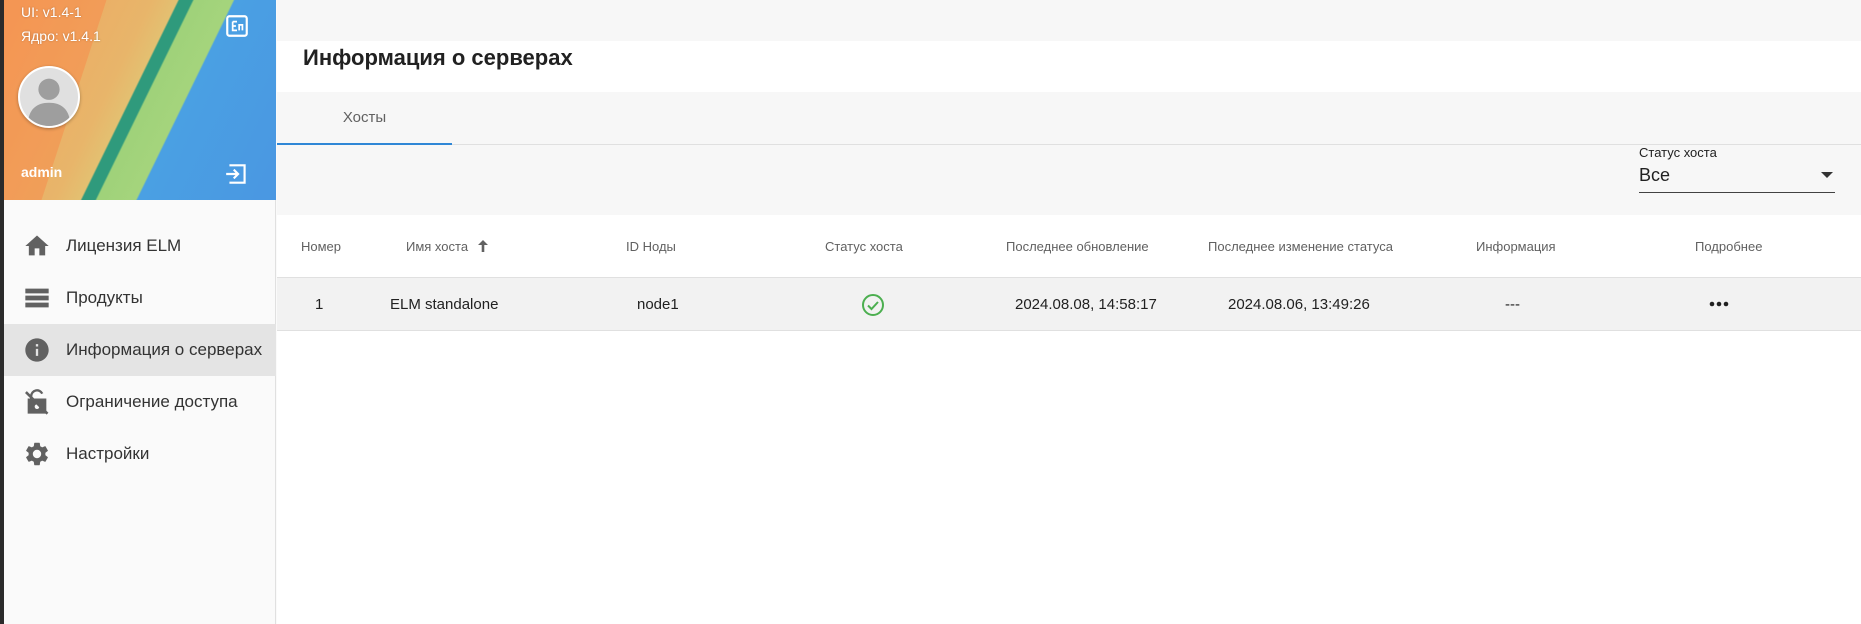  What do you see at coordinates (1719, 304) in the screenshot?
I see `more-horiz-icon` at bounding box center [1719, 304].